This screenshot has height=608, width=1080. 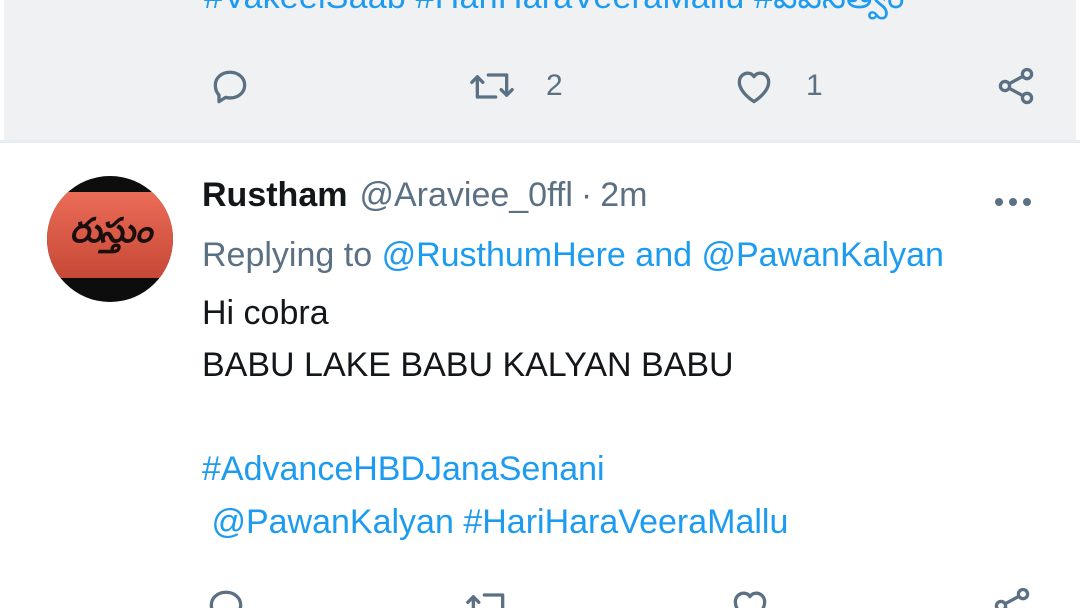 I want to click on previous-tweet-hashtags: #VakeelSaab #HariHaraVeeraMallu #పవనత్వం, so click(x=554, y=12).